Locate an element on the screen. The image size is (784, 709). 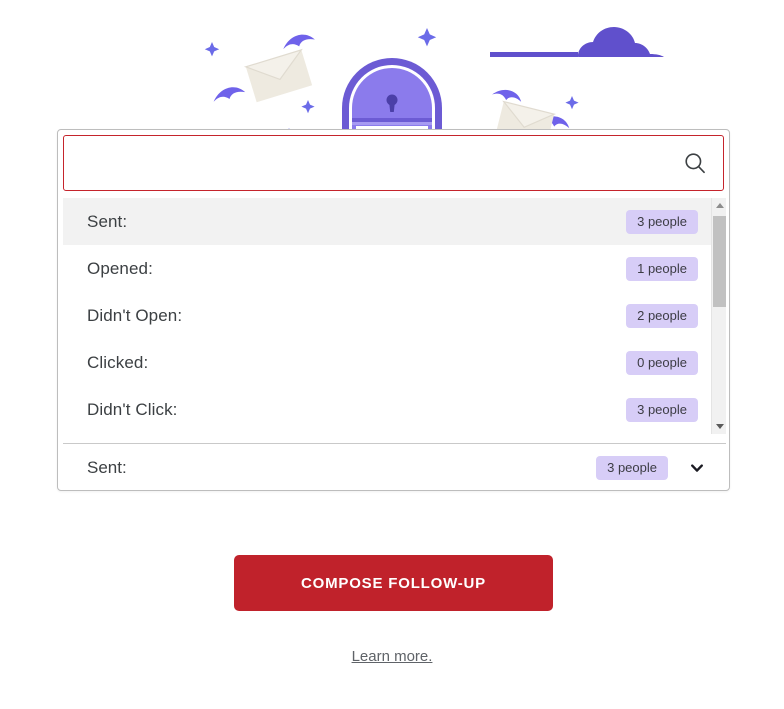
compose-follow-up-button: COMPOSE FOLLOW-UP is located at coordinates (393, 583).